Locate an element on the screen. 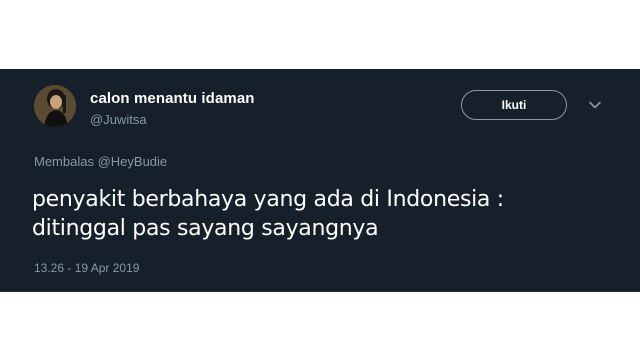 This screenshot has width=640, height=360. follow-button-label: Ikuti is located at coordinates (514, 105).